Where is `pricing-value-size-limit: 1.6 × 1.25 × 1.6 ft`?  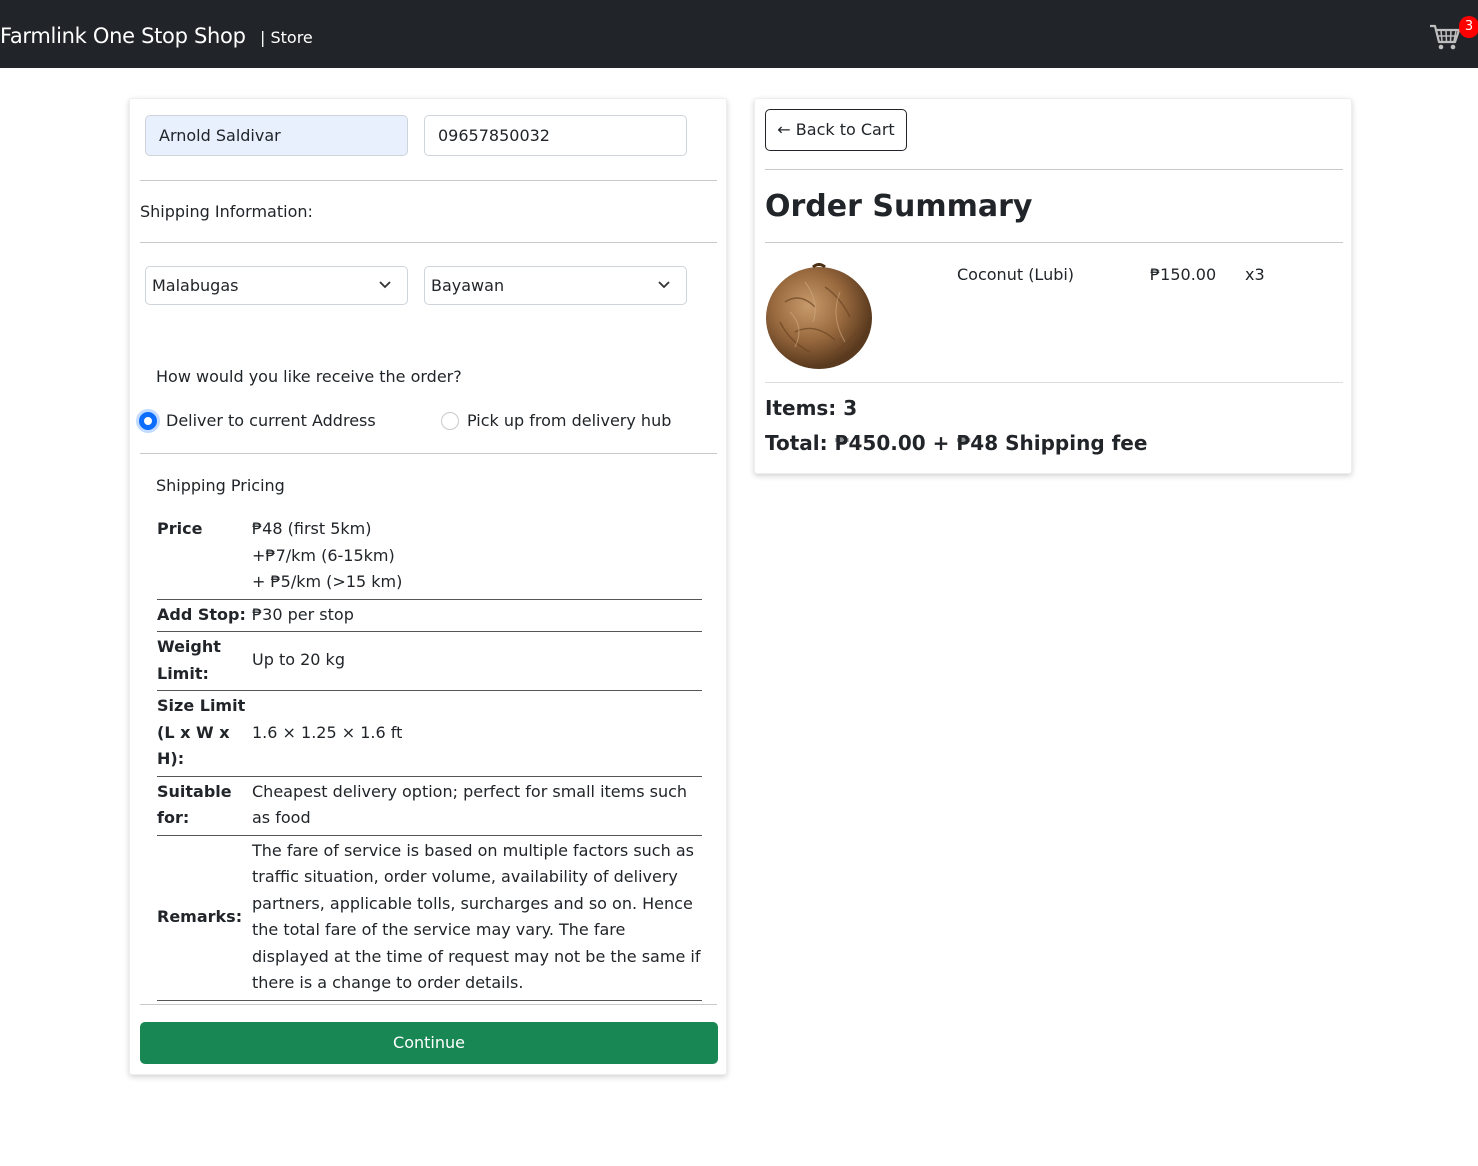
pricing-value-size-limit: 1.6 × 1.25 × 1.6 ft is located at coordinates (327, 732).